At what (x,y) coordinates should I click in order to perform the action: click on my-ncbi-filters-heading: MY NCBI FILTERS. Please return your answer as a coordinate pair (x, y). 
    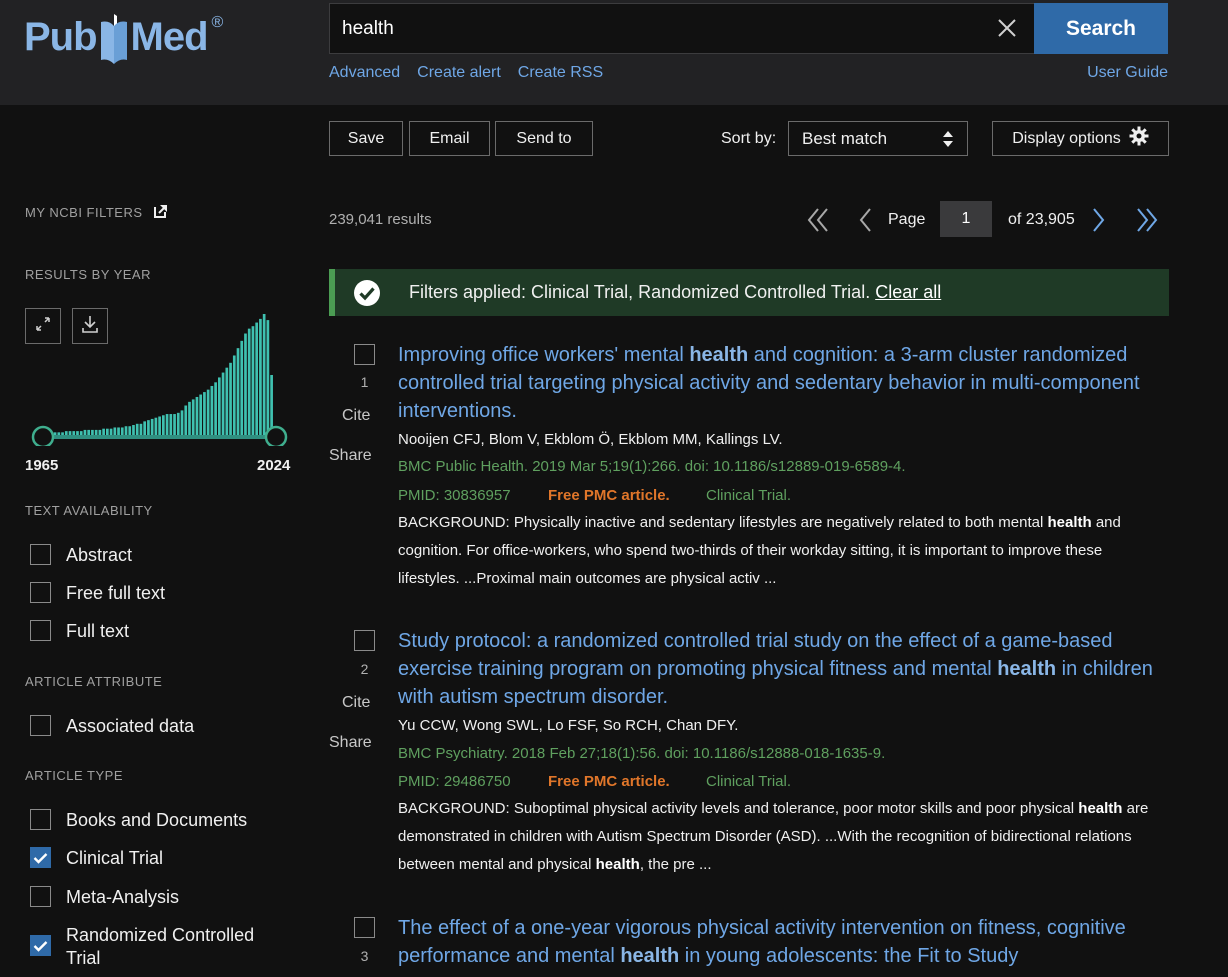
    Looking at the image, I should click on (97, 212).